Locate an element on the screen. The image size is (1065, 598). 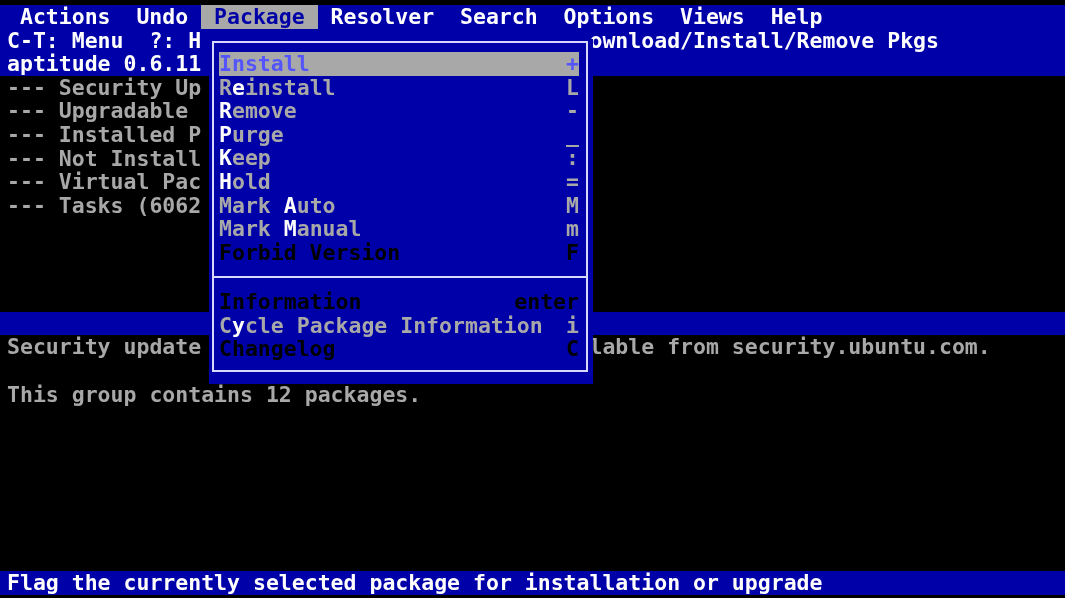
description-text: lable from security.ubuntu.com. is located at coordinates (790, 347).